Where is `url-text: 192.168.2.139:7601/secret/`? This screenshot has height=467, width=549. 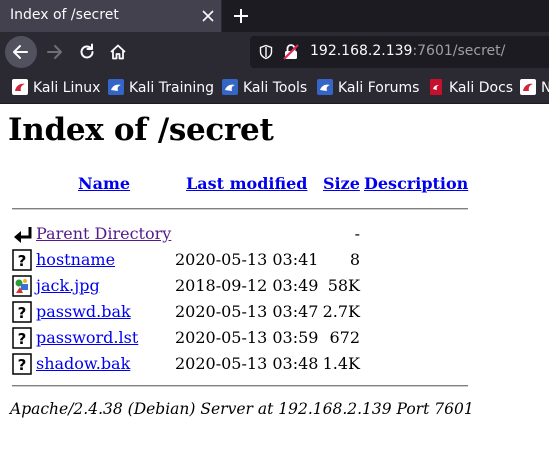
url-text: 192.168.2.139:7601/secret/ is located at coordinates (407, 51).